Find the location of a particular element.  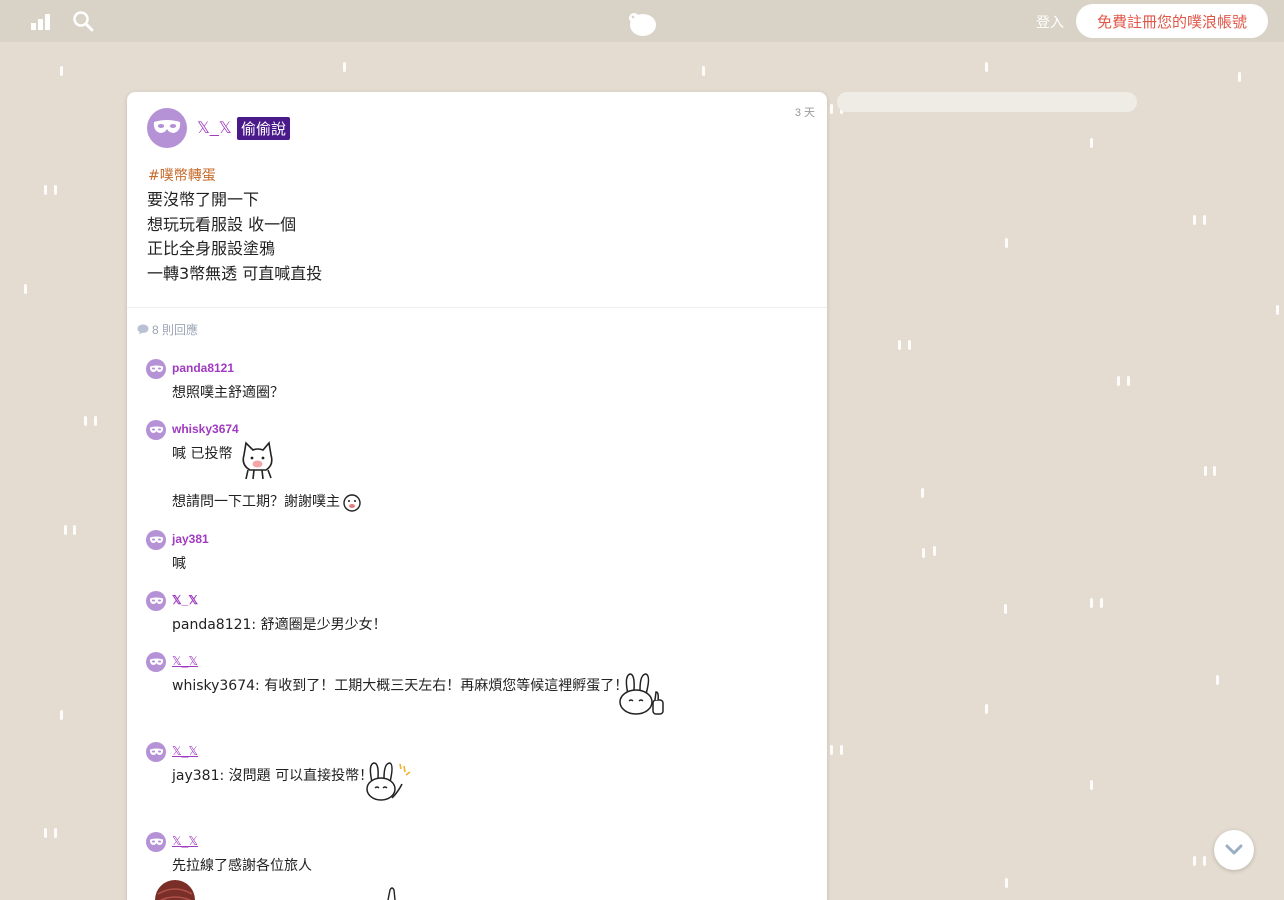

reply-count-label: 8 則回應 is located at coordinates (175, 330).